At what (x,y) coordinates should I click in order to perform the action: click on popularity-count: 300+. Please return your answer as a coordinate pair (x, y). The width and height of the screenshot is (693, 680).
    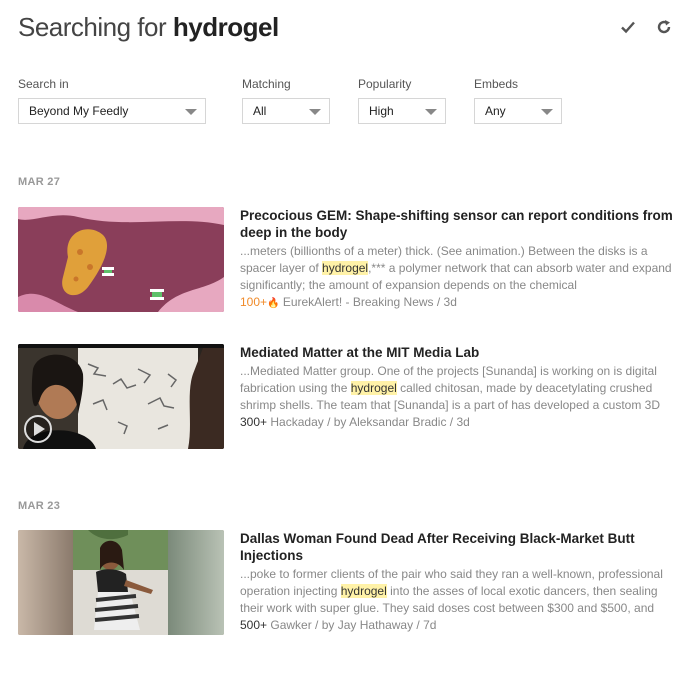
    Looking at the image, I should click on (254, 422).